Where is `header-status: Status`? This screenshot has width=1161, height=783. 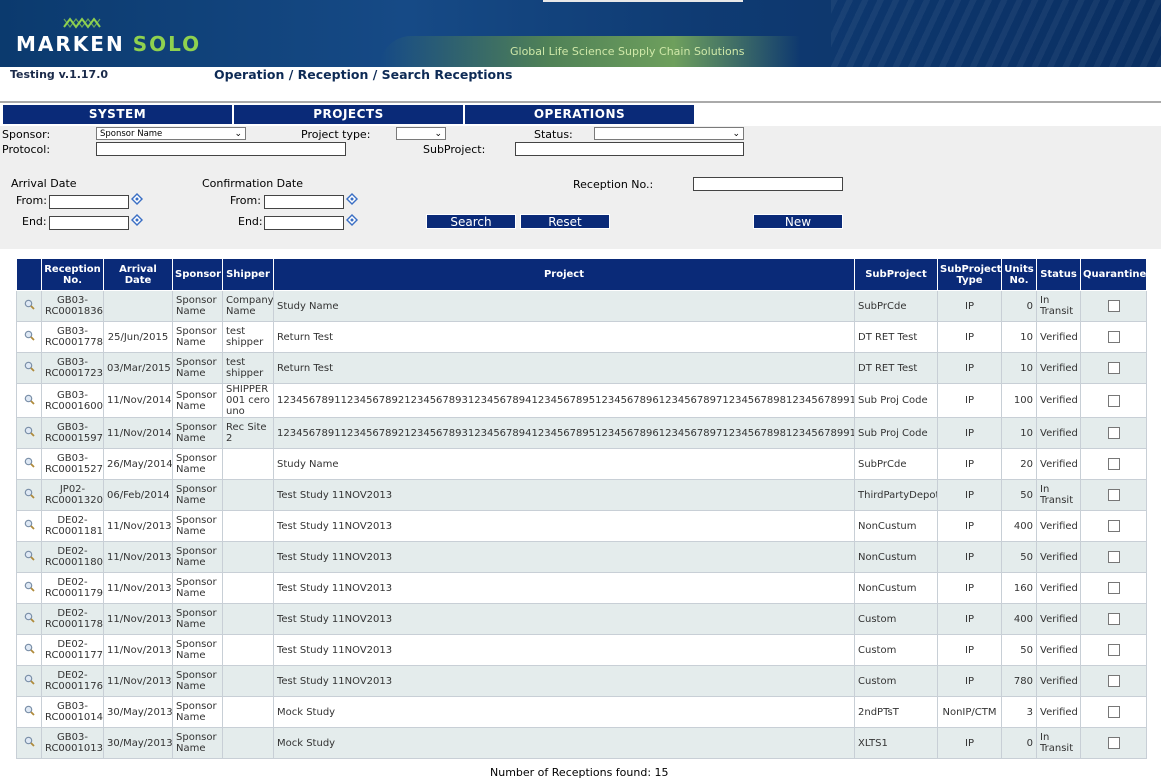 header-status: Status is located at coordinates (1058, 274).